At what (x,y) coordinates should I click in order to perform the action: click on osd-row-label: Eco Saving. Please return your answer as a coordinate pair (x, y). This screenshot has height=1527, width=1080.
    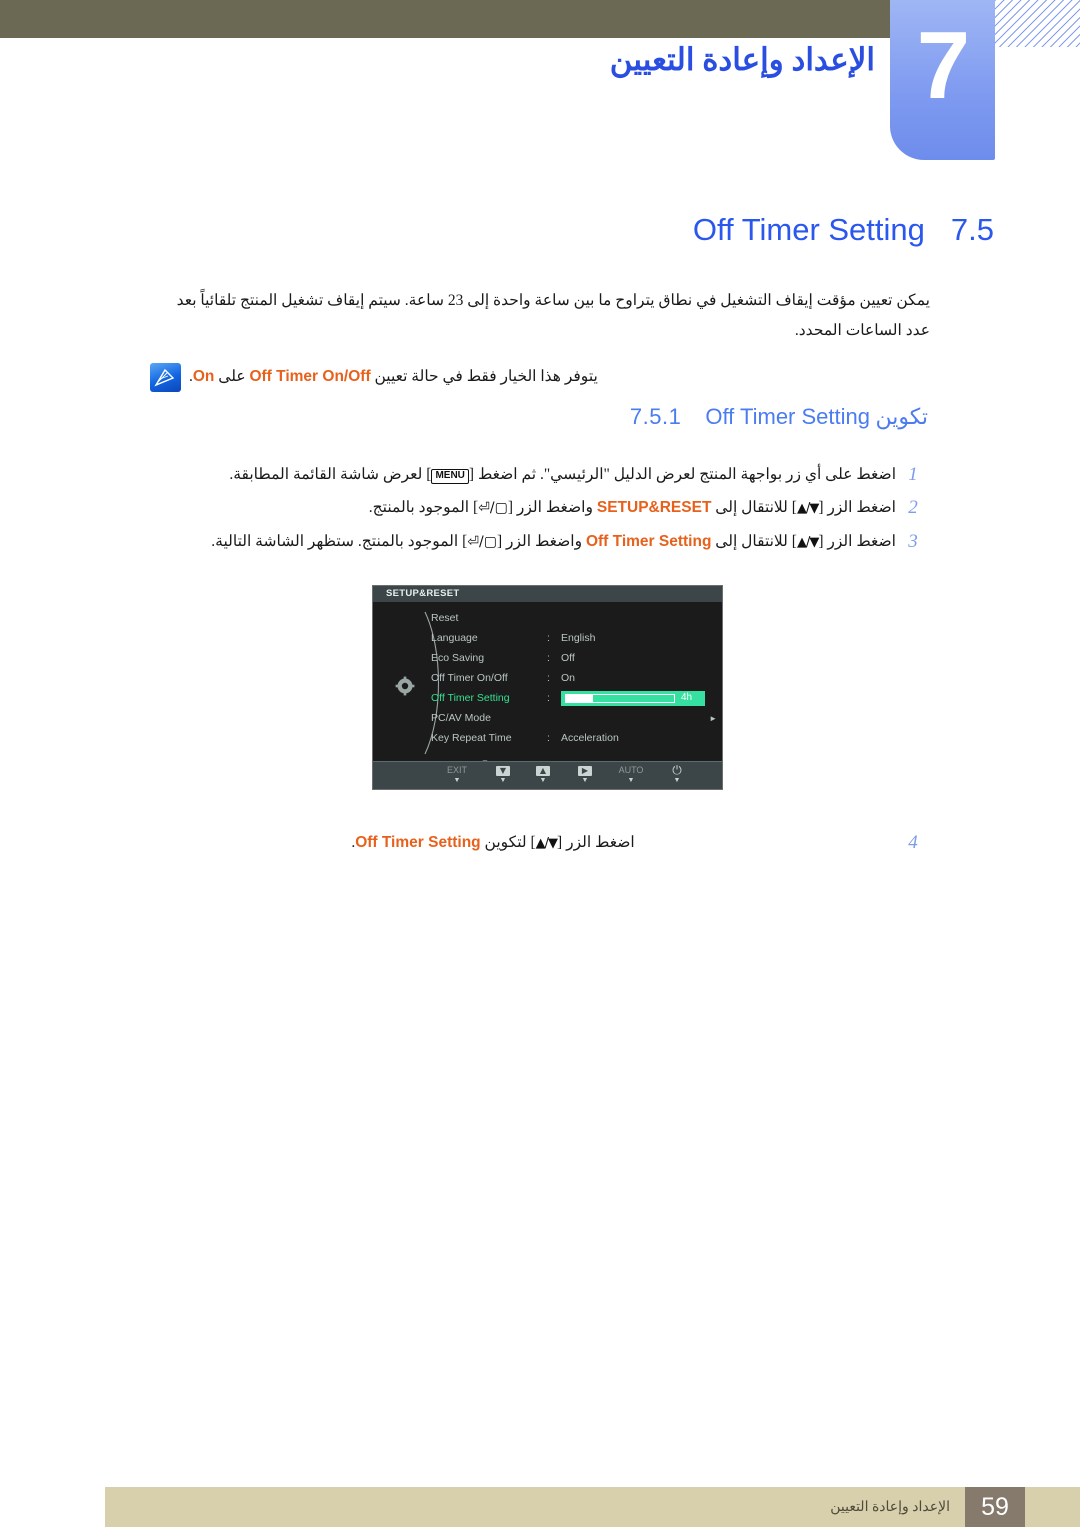
    Looking at the image, I should click on (458, 658).